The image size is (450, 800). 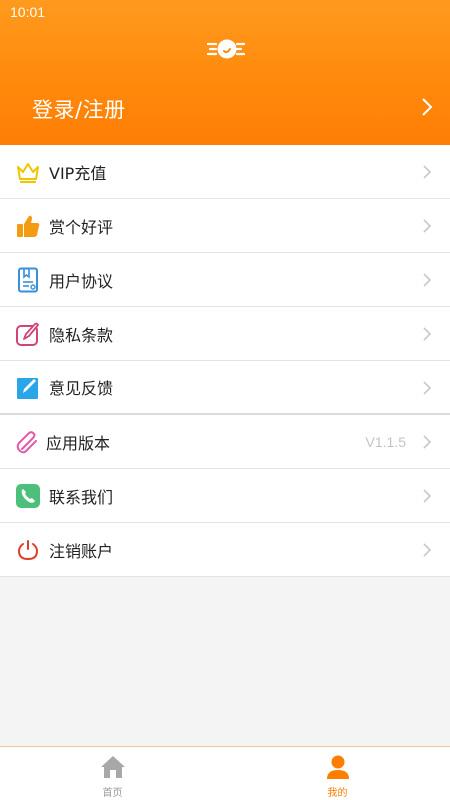 I want to click on tab-mine: 我的, so click(x=337, y=773).